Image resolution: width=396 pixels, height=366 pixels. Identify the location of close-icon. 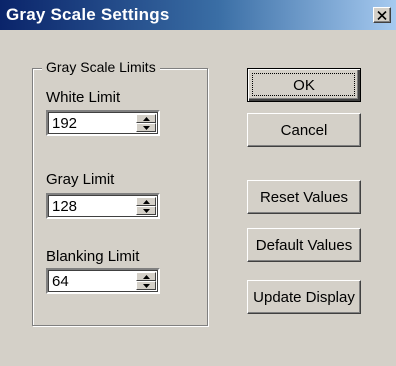
(382, 15).